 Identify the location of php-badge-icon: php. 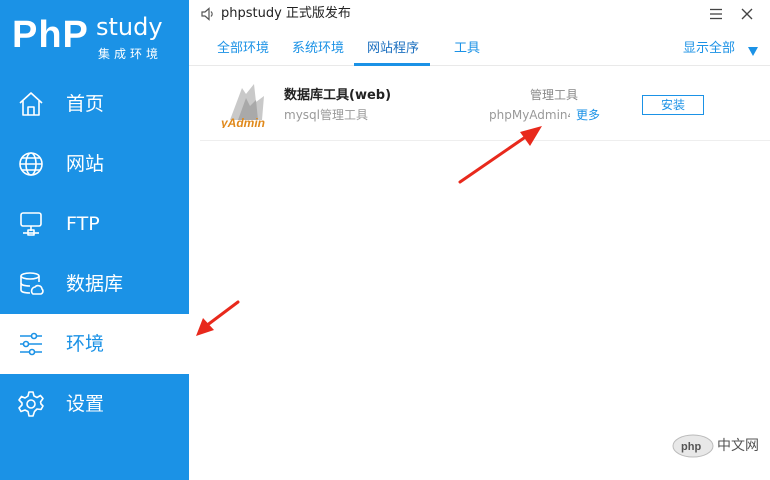
(693, 446).